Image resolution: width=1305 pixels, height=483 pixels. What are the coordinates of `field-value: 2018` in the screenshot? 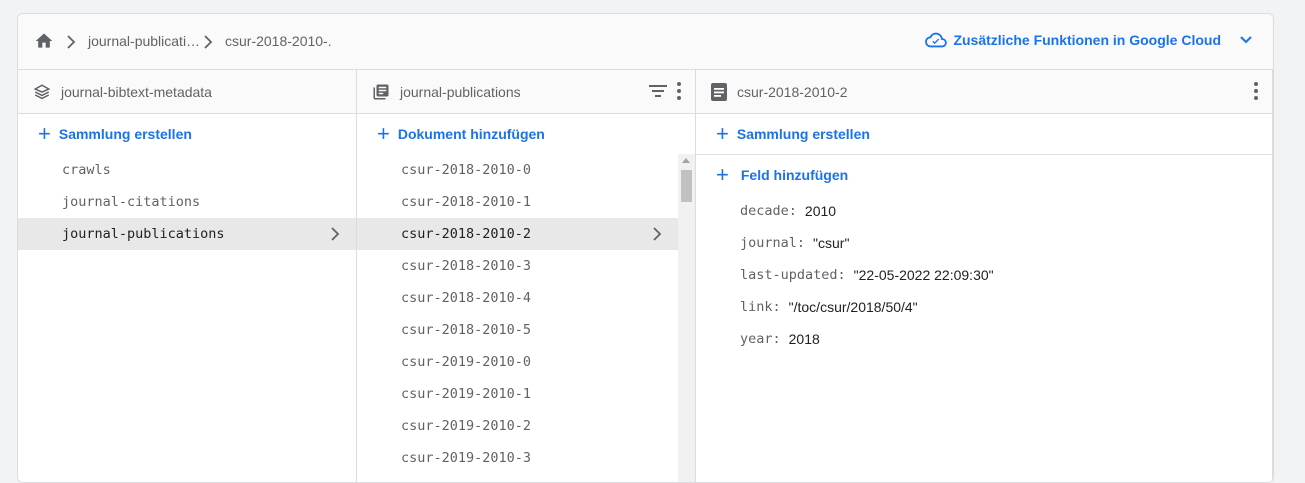 It's located at (804, 339).